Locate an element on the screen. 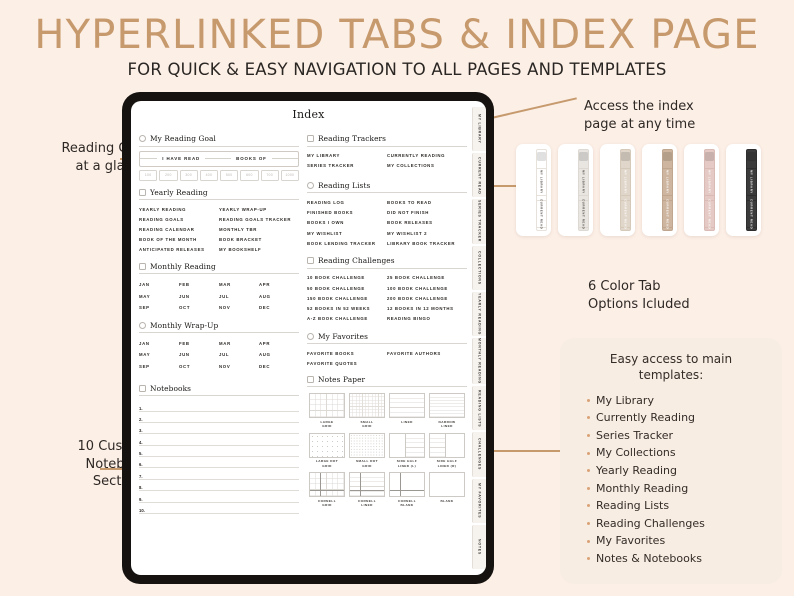  notebook-row: 10. is located at coordinates (219, 509).